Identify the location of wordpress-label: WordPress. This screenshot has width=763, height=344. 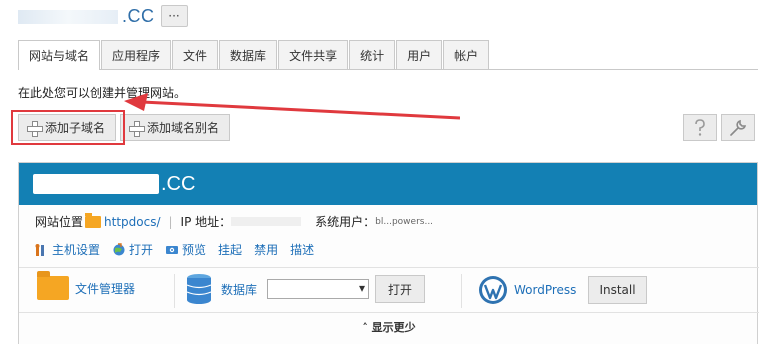
(545, 290).